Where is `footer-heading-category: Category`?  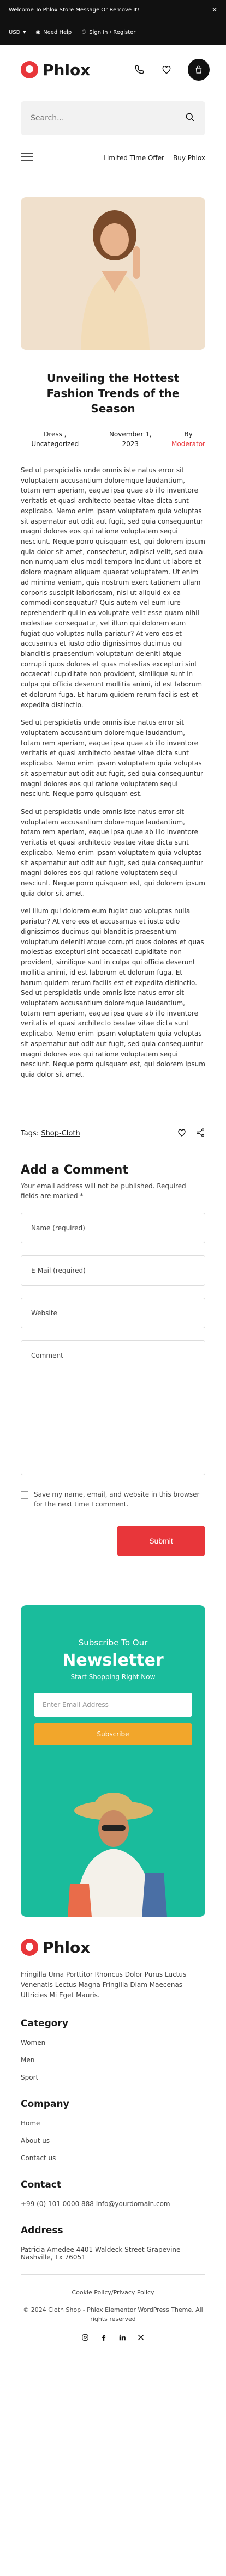
footer-heading-category: Category is located at coordinates (44, 2024).